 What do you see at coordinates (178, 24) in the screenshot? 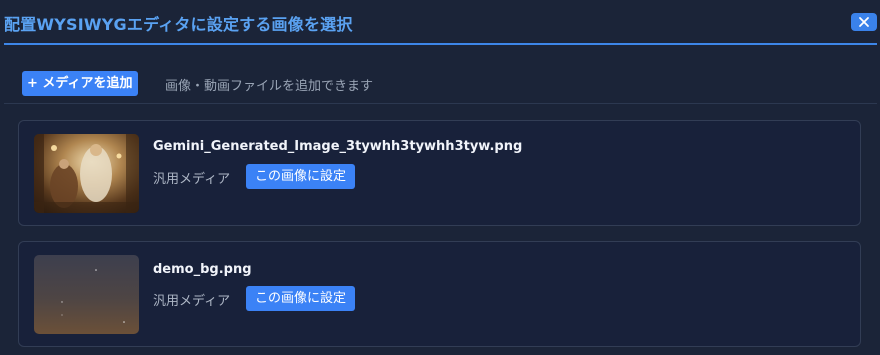
I see `modal-title: 配置WYSIWYGエディタに設定する画像を選択` at bounding box center [178, 24].